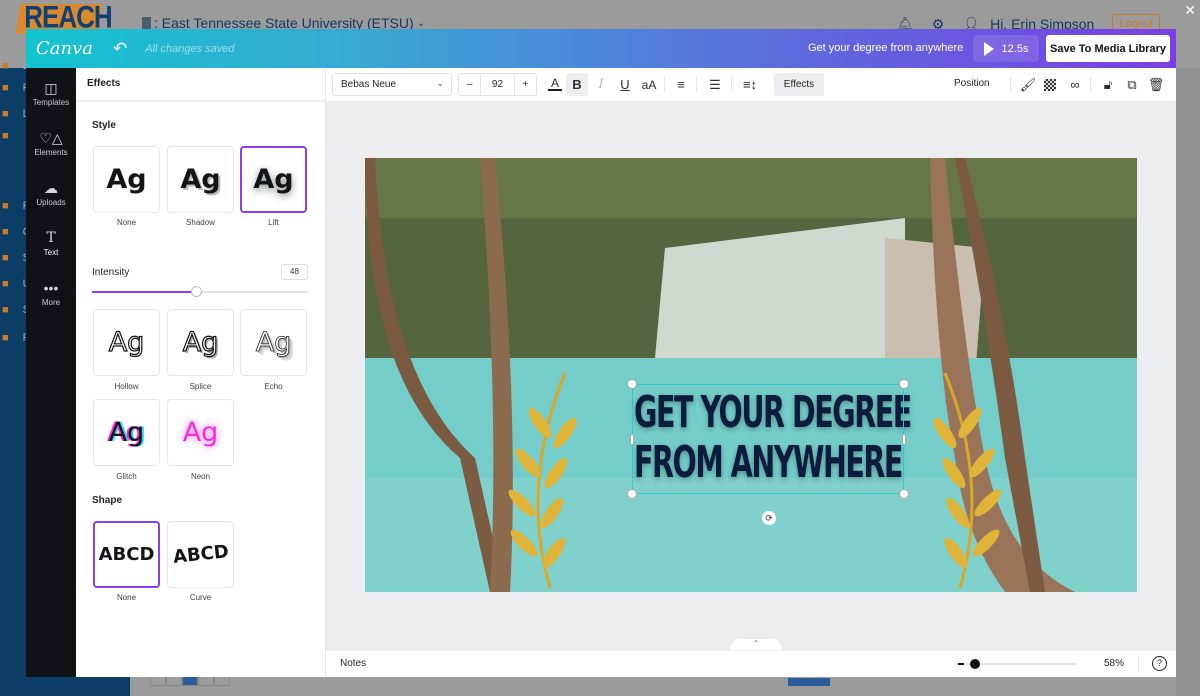 The width and height of the screenshot is (1200, 696). Describe the element at coordinates (51, 293) in the screenshot. I see `rail-item-more: ••• More` at that location.